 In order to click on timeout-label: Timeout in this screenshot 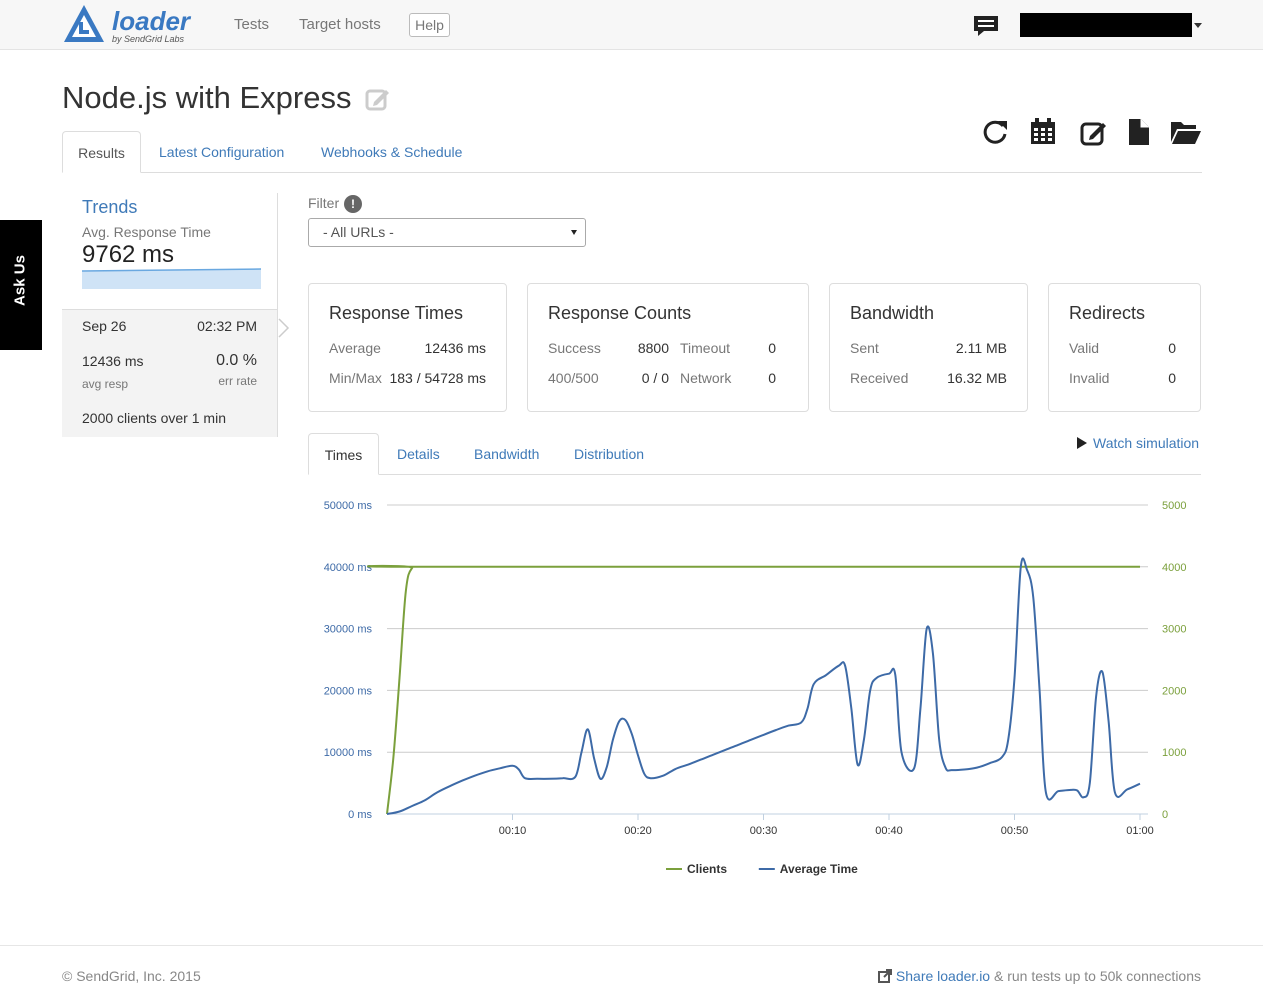, I will do `click(705, 348)`.